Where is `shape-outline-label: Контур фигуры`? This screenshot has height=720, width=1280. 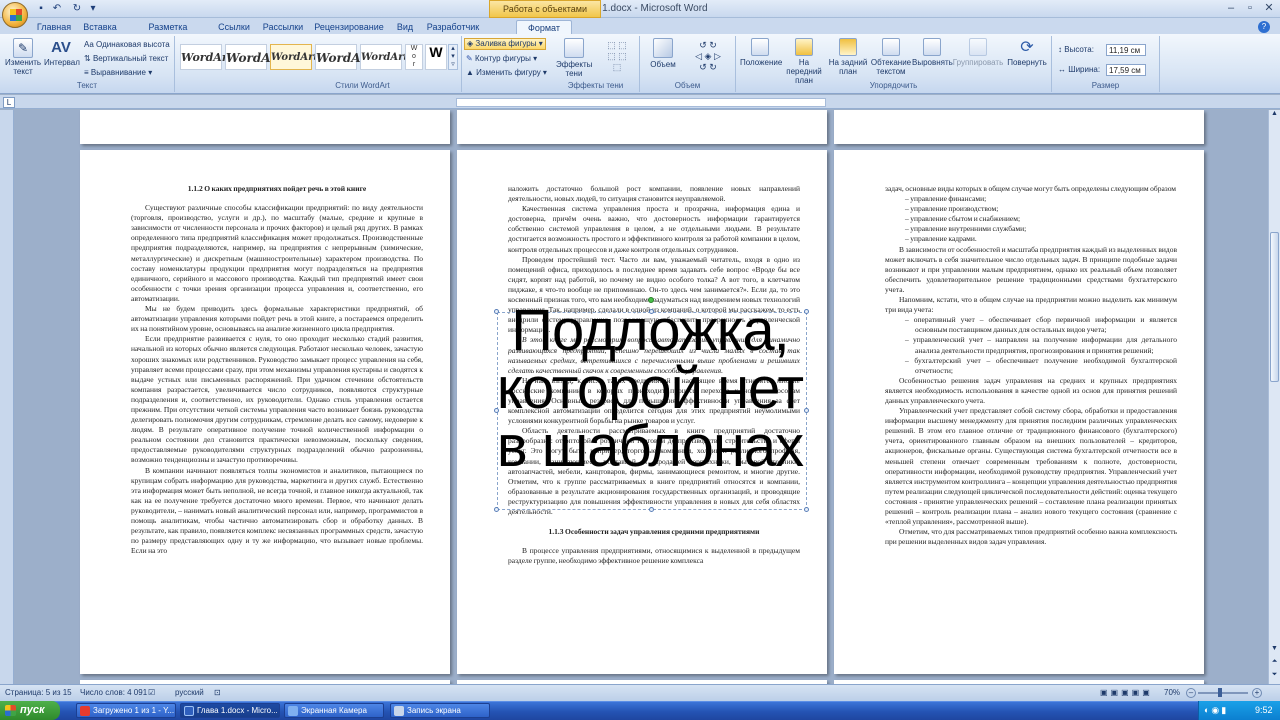
shape-outline-label: Контур фигуры is located at coordinates (502, 58).